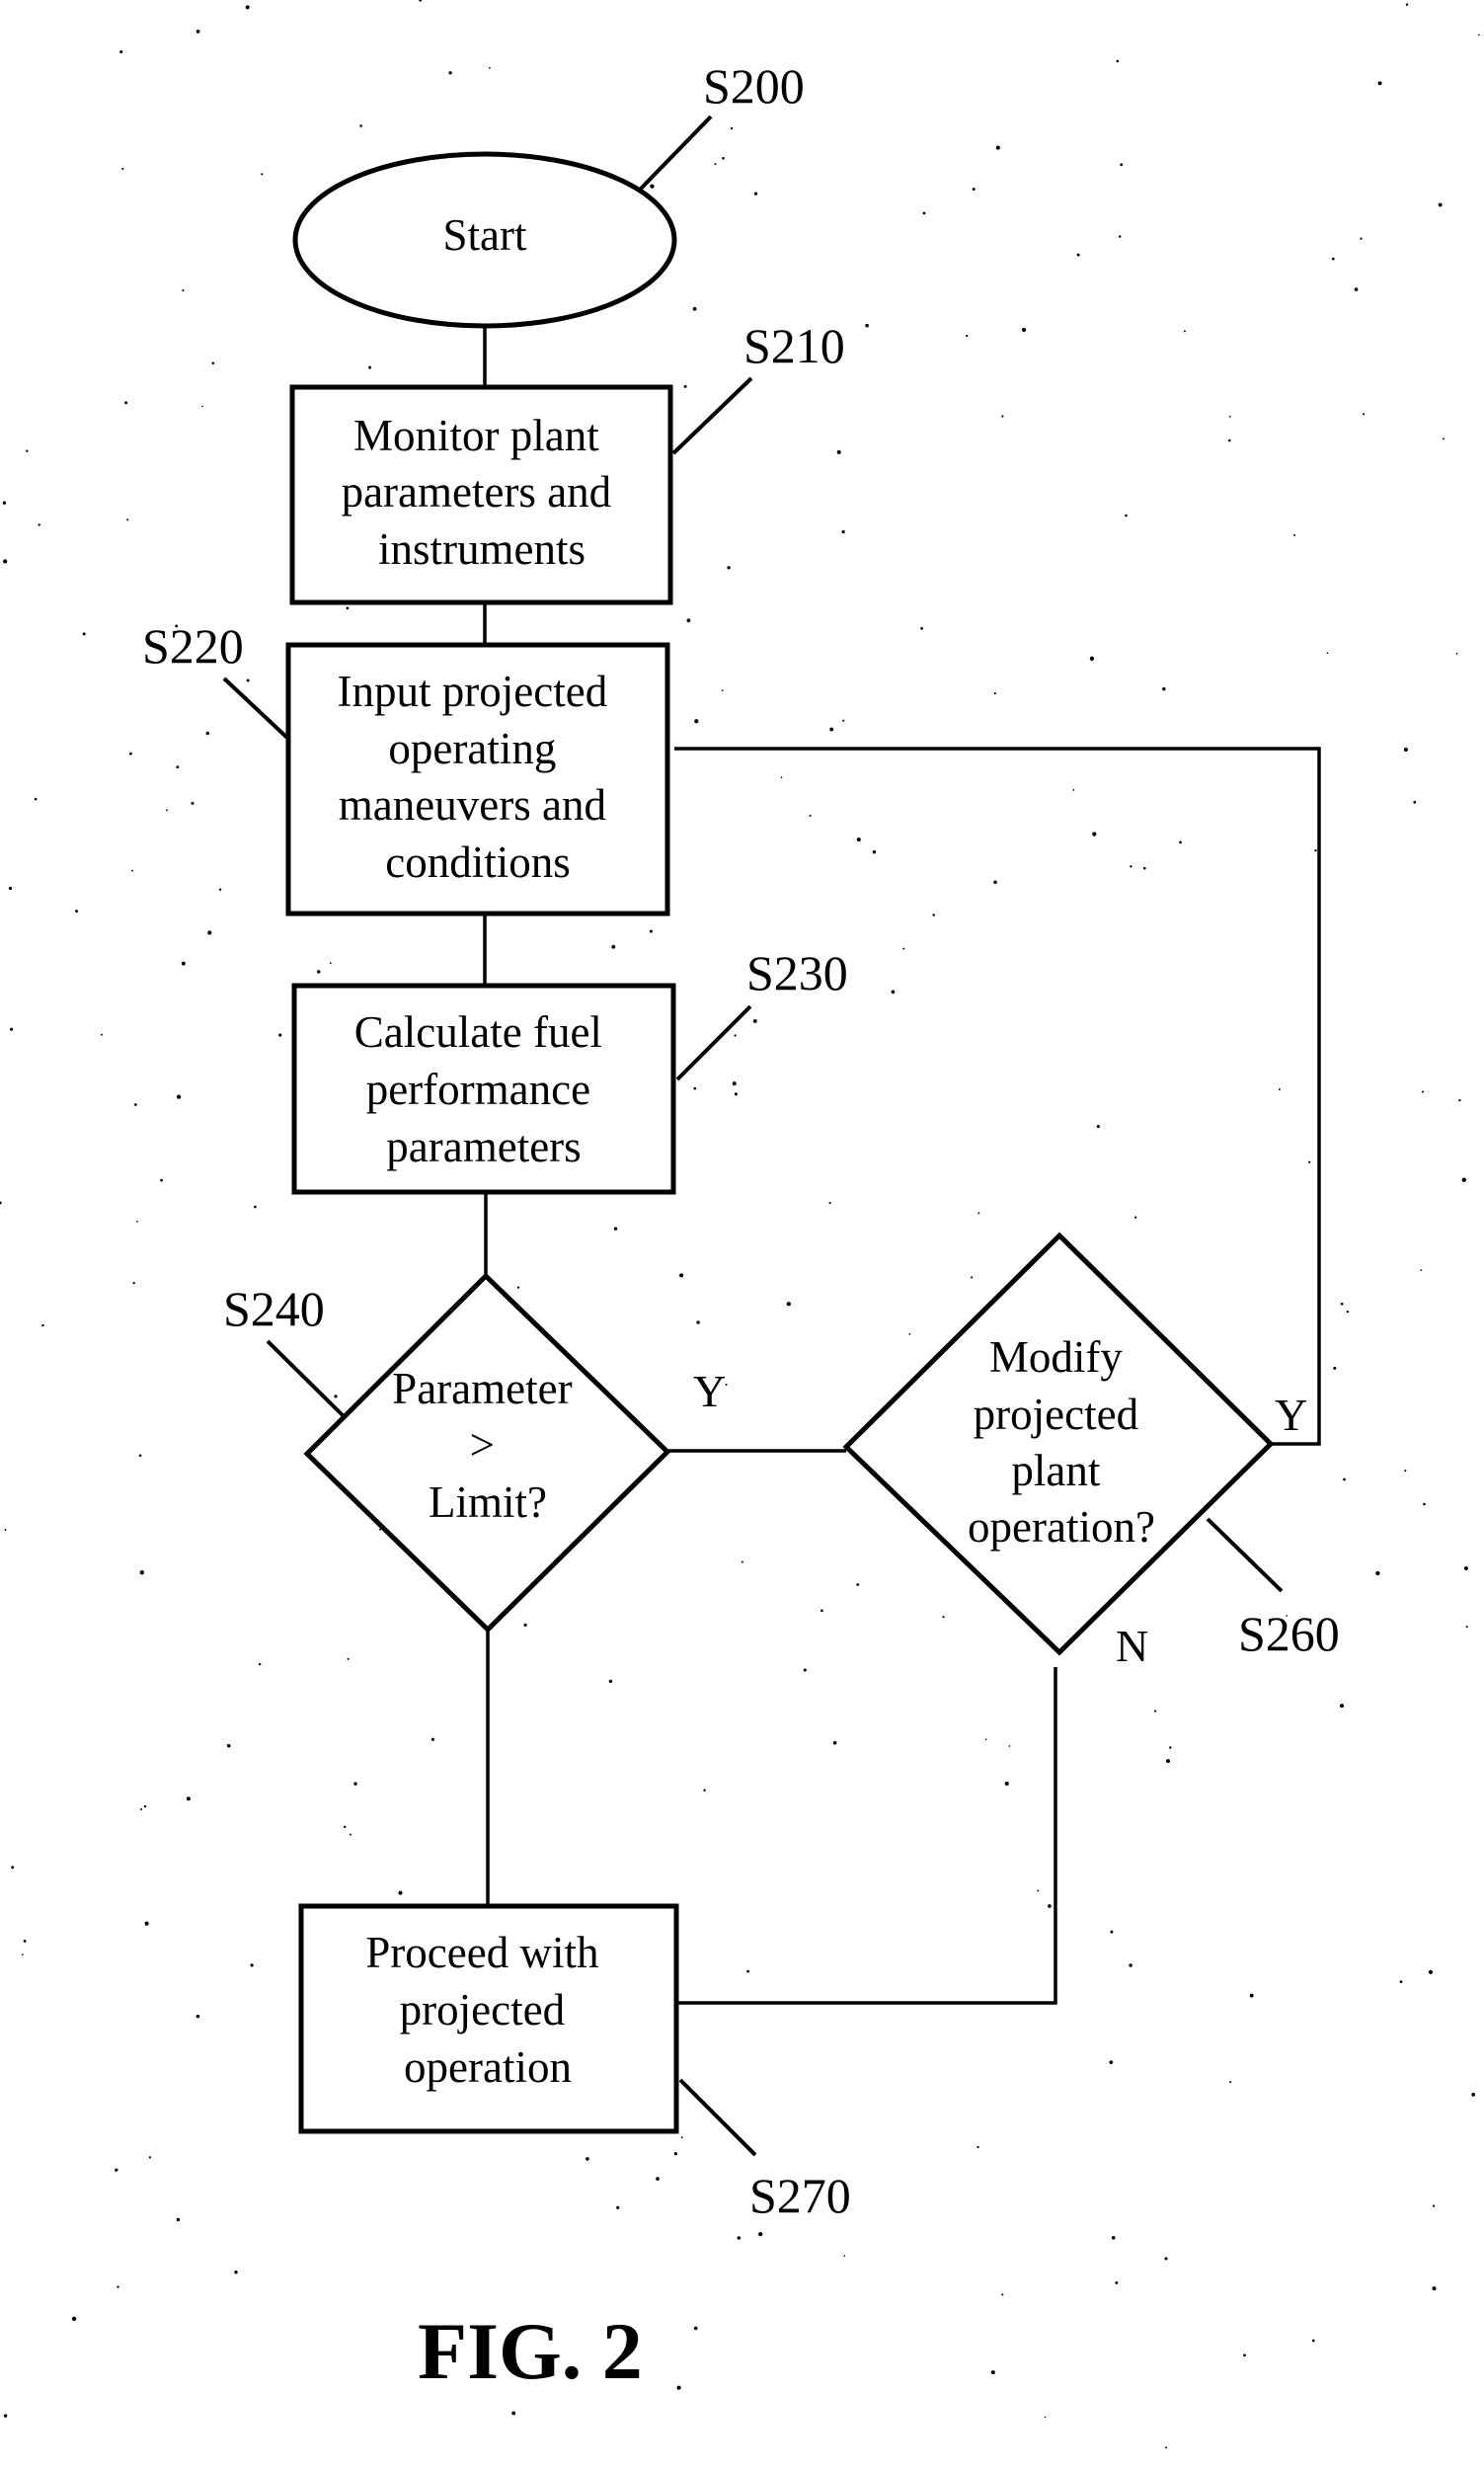 The height and width of the screenshot is (2473, 1484). I want to click on step-label-s200: S200, so click(754, 86).